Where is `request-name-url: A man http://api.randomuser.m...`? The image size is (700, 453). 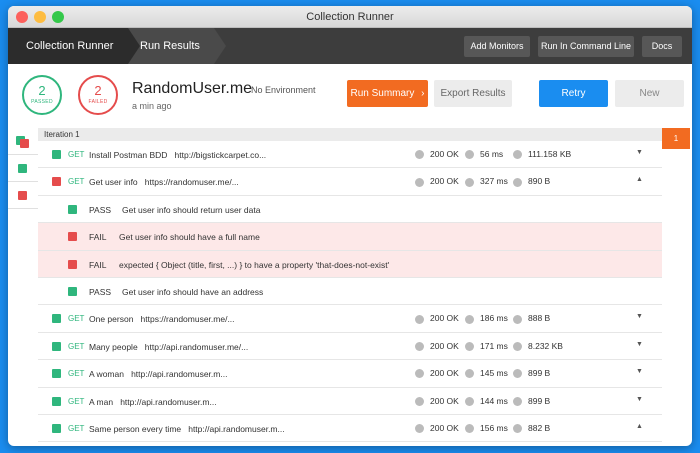
request-name-url: A man http://api.randomuser.m... is located at coordinates (153, 402).